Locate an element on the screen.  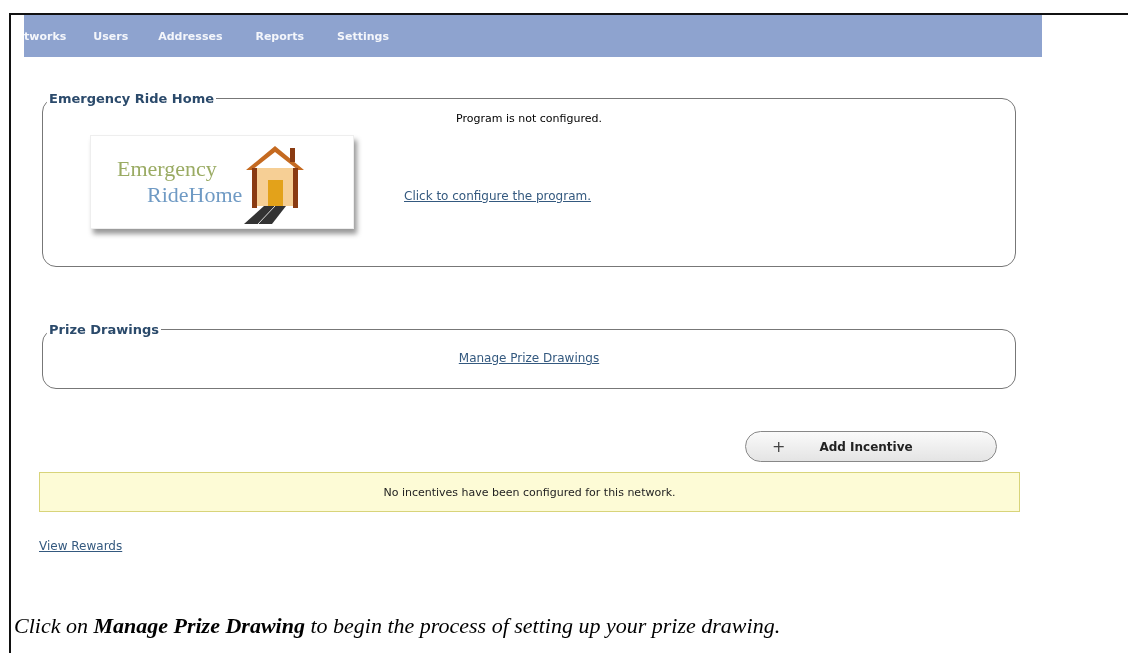
nav-tab: Reports is located at coordinates (280, 36).